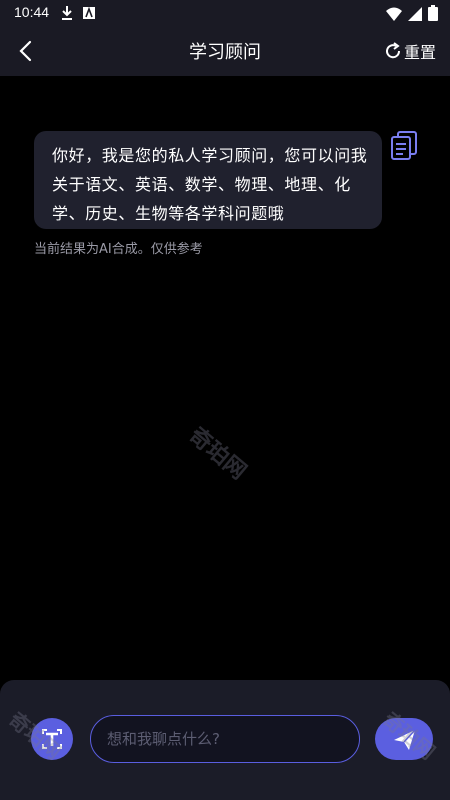 This screenshot has width=450, height=800. I want to click on page-title: 学习顾问, so click(225, 52).